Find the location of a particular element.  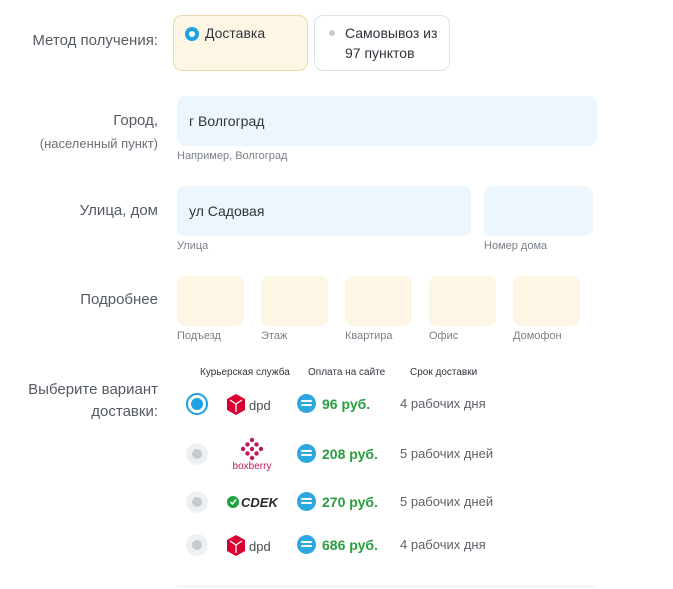

svg-text: CDEK is located at coordinates (259, 502).